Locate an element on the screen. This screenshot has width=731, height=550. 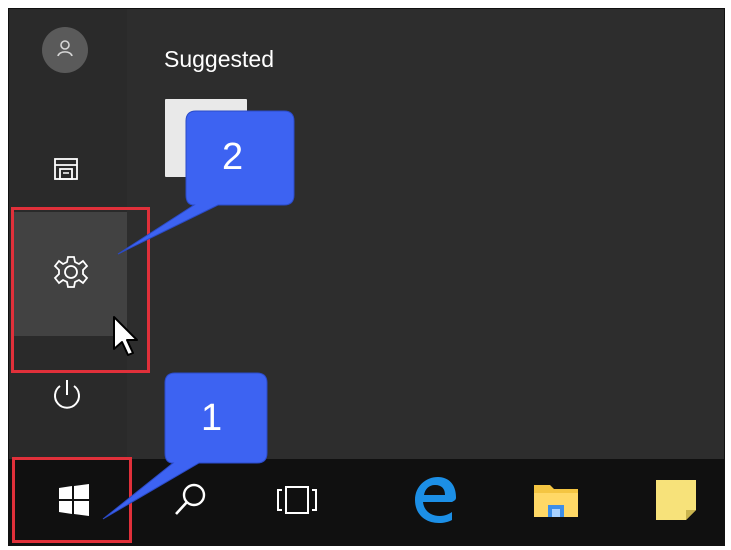
power-icon is located at coordinates (67, 397).